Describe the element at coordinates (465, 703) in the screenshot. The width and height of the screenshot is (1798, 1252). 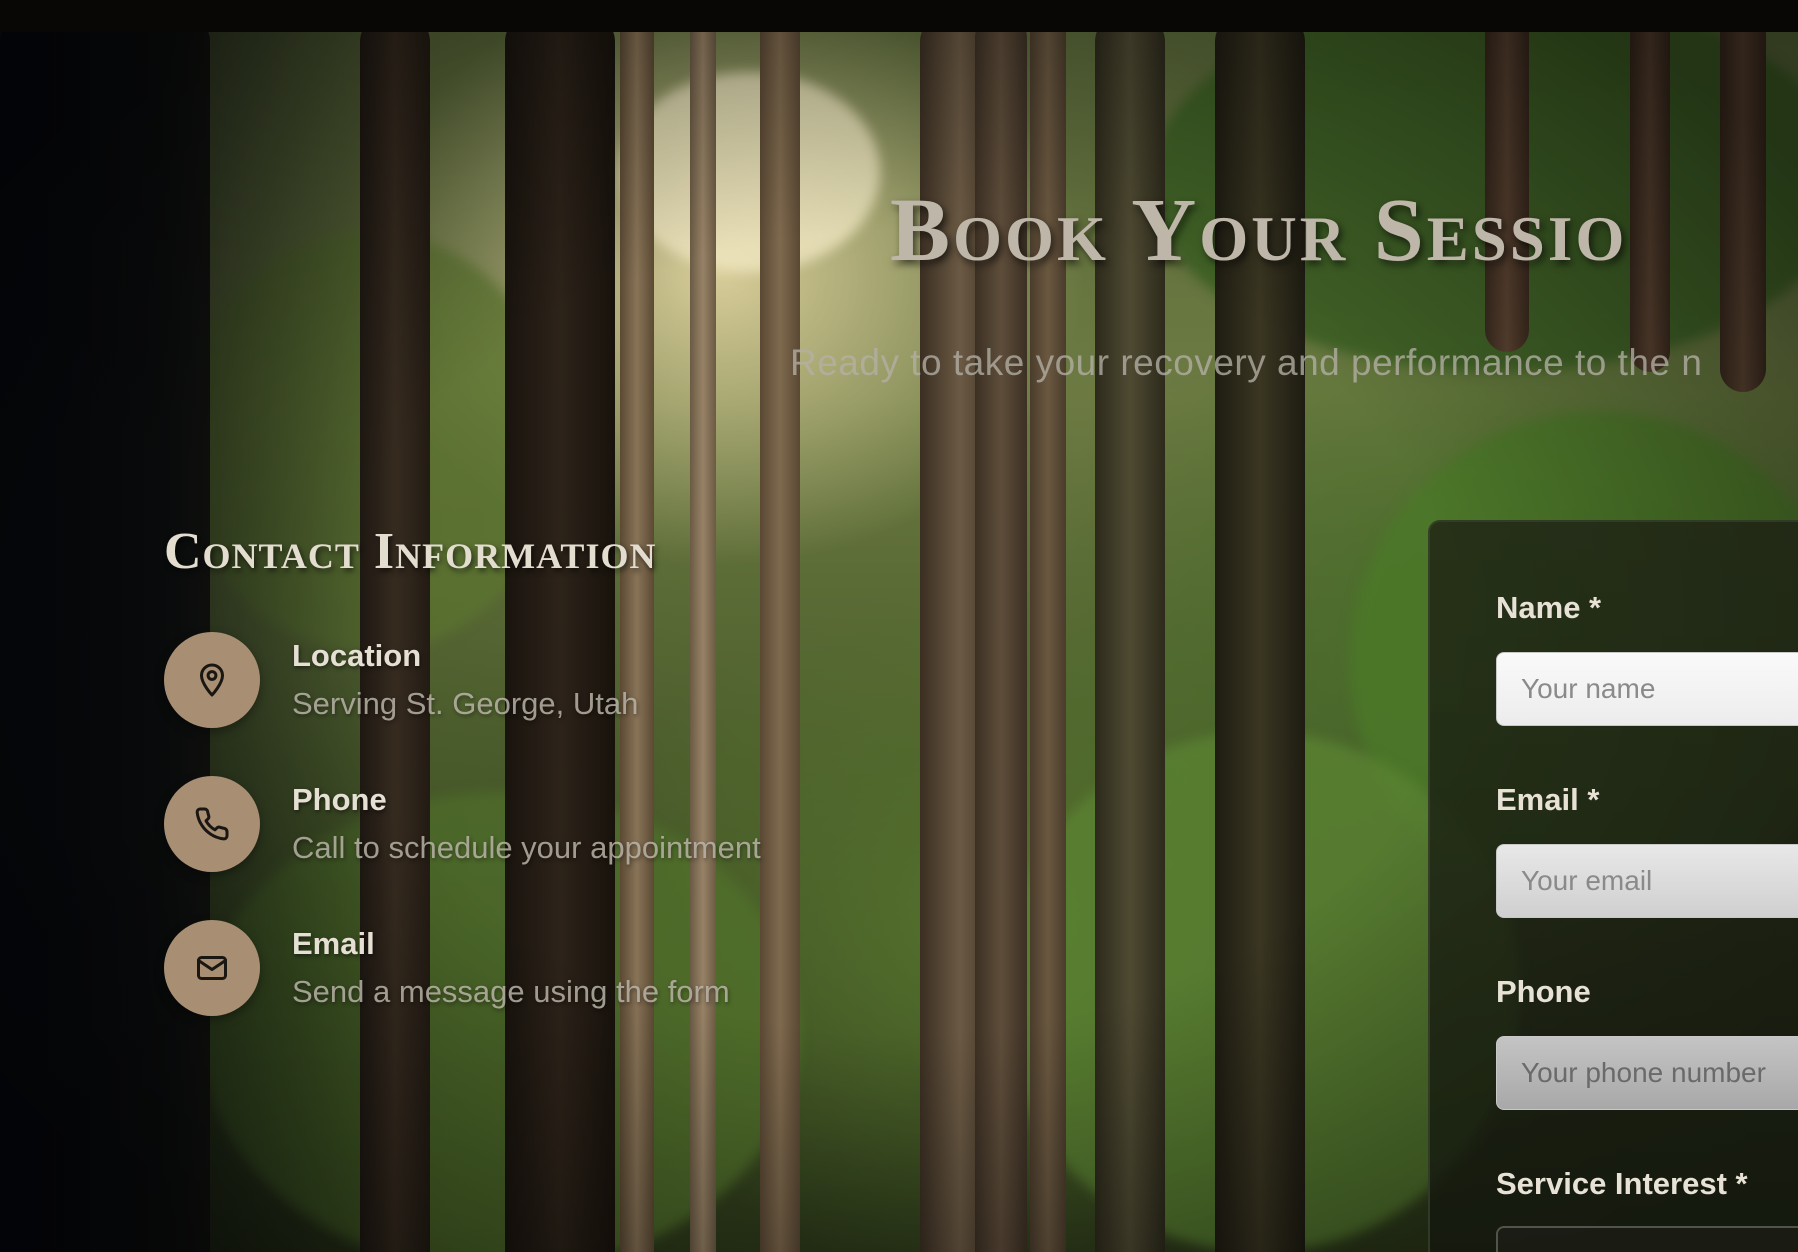
I see `contact-value: Serving St. George, Utah` at that location.